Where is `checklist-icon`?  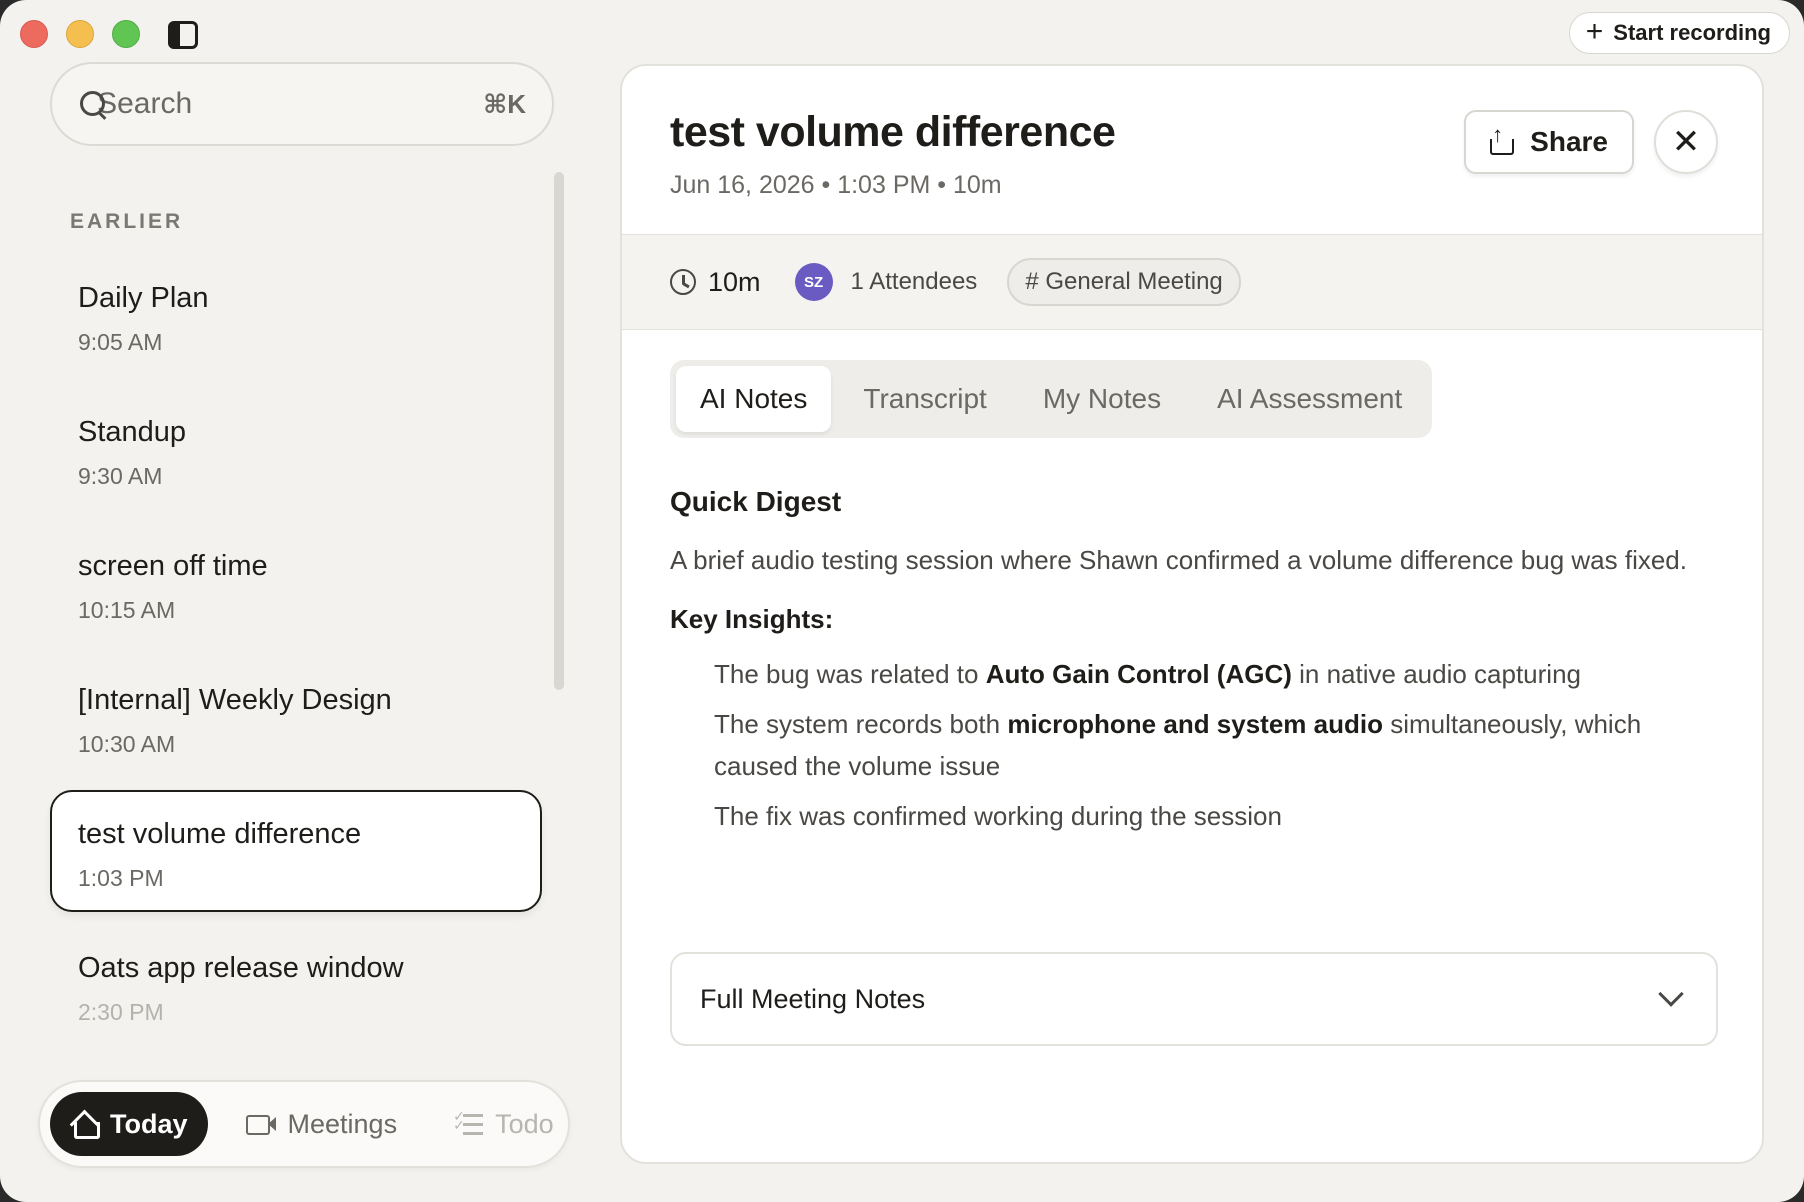
checklist-icon is located at coordinates (468, 1121).